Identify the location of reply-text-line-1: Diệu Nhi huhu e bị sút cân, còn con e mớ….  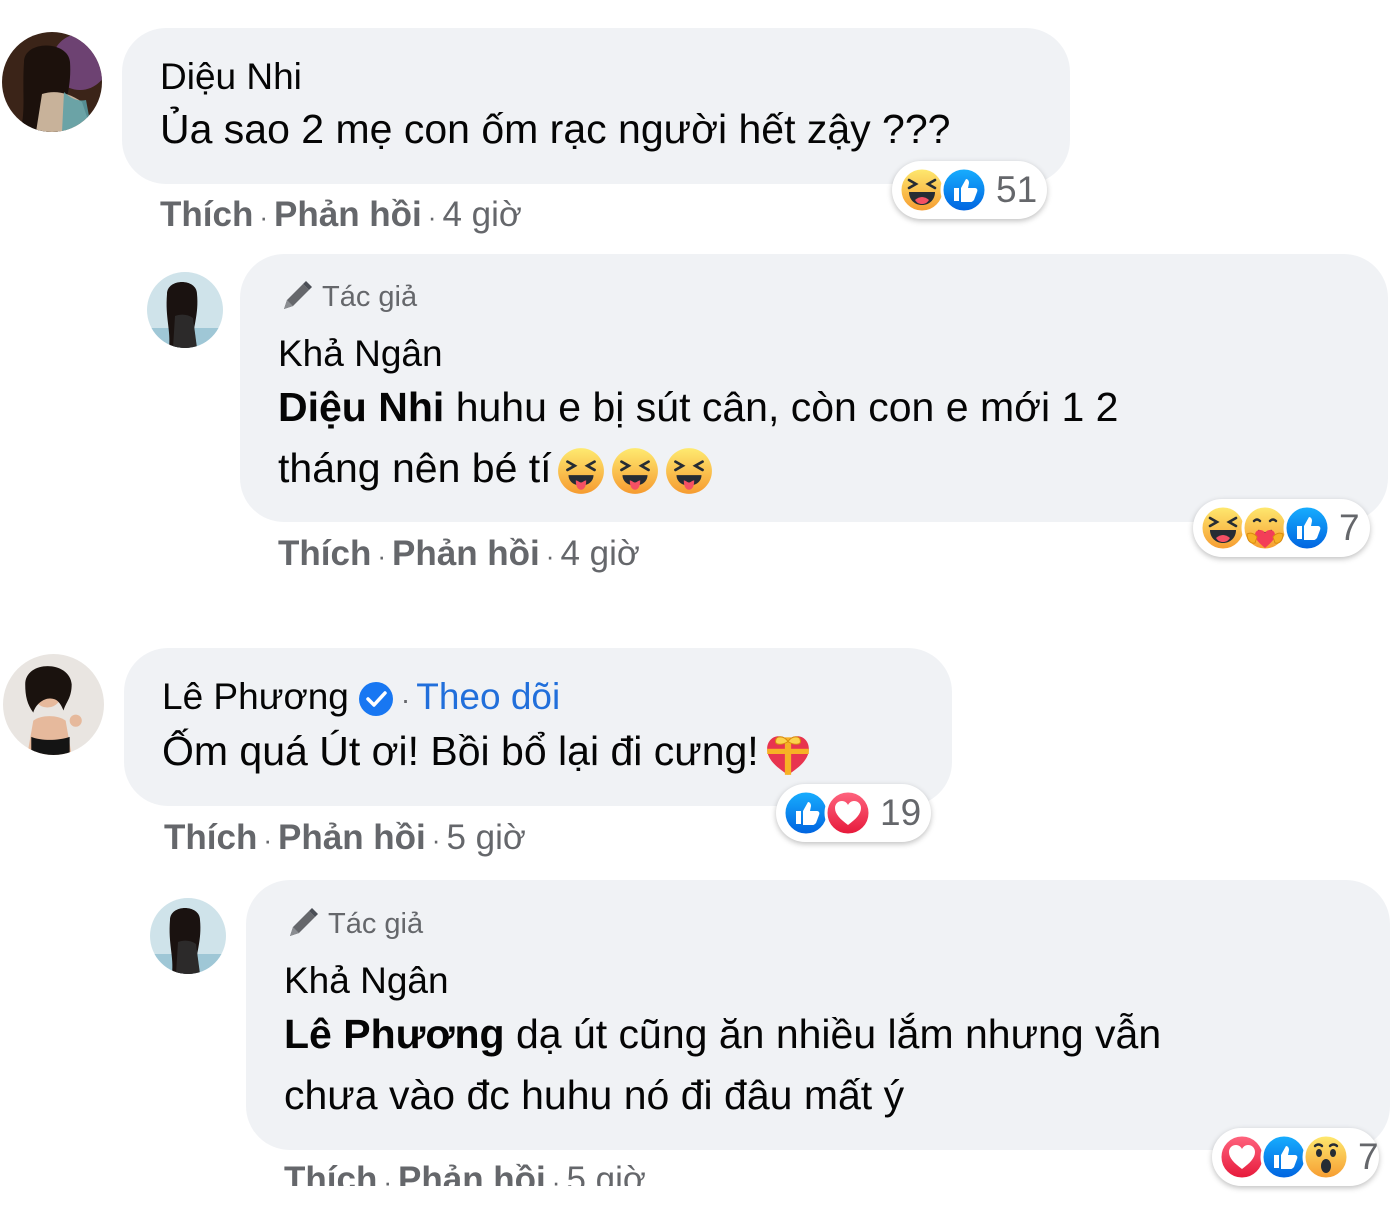
(698, 407).